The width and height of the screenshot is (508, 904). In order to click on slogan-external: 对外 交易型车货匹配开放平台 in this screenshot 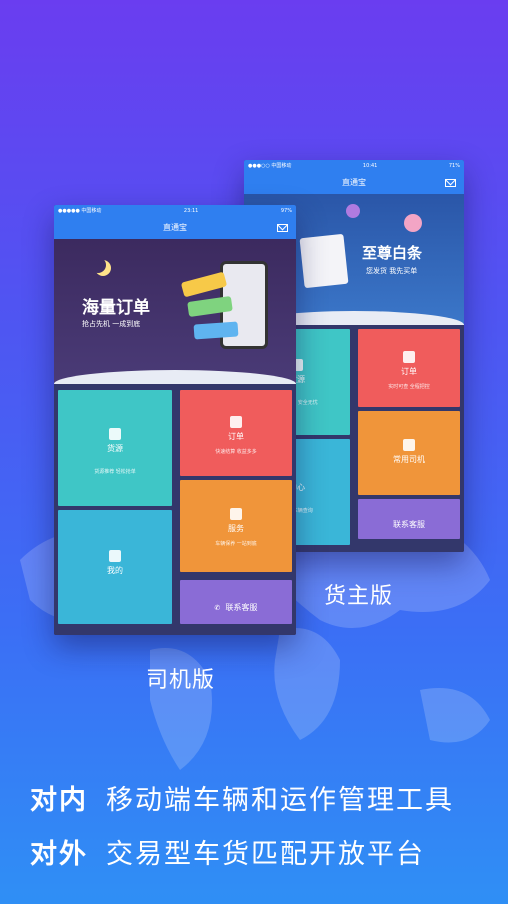, I will do `click(227, 851)`.